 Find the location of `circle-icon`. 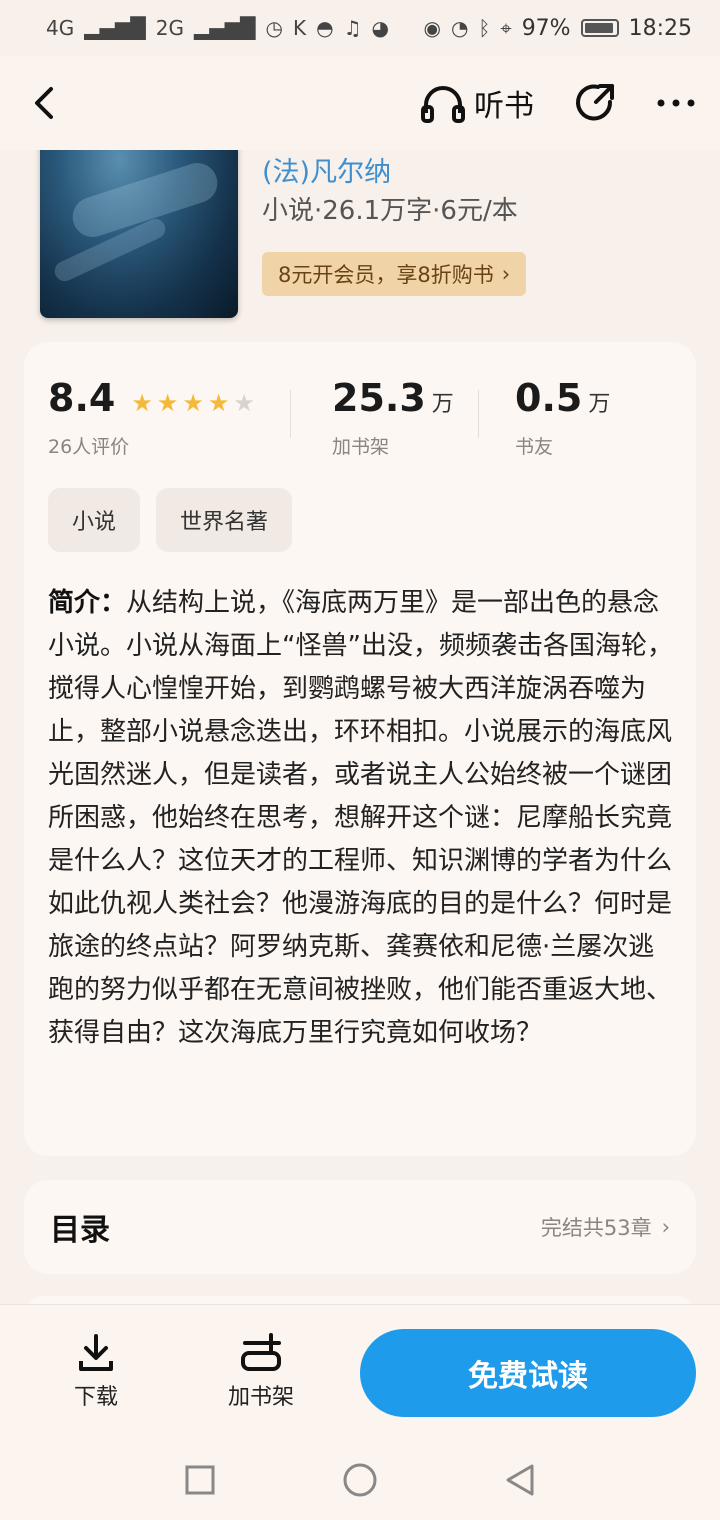

circle-icon is located at coordinates (360, 1480).